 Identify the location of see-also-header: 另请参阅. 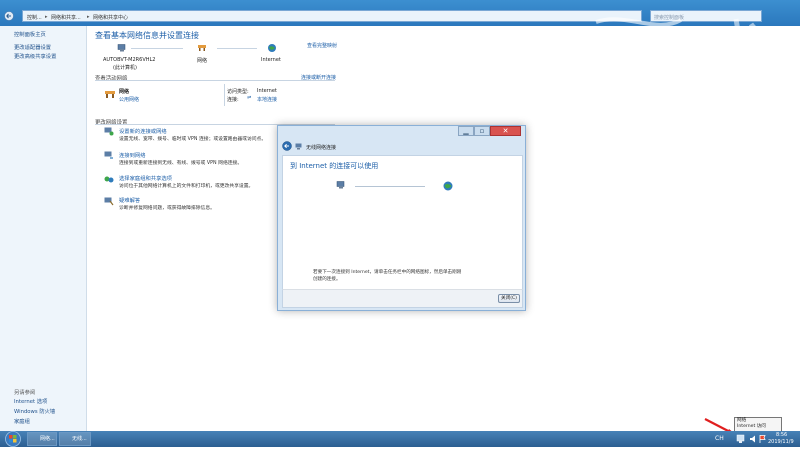
(25, 393).